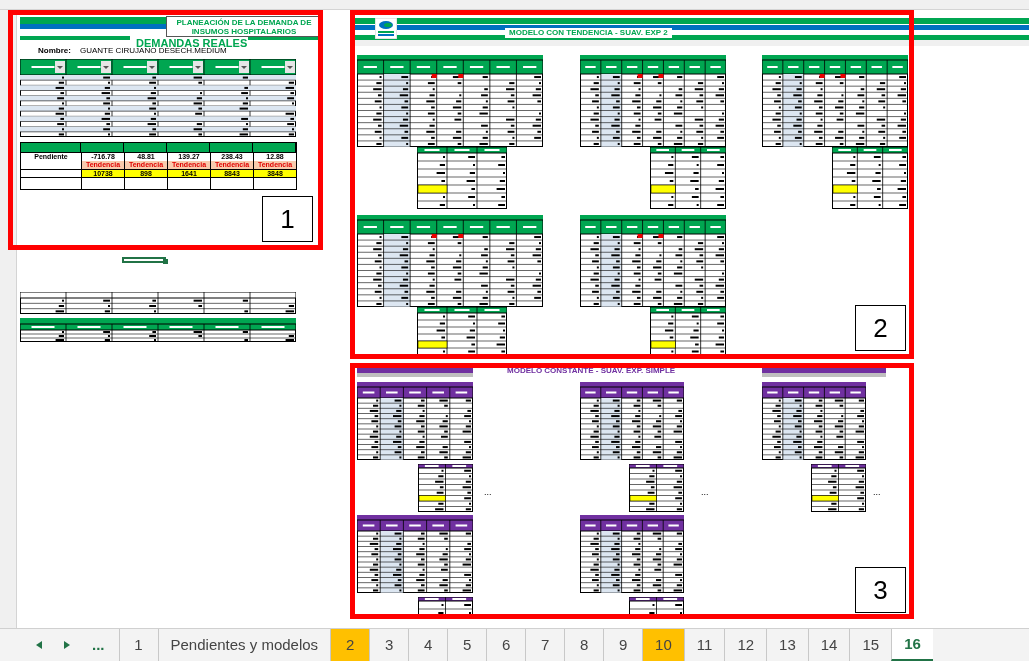 The width and height of the screenshot is (1029, 661). I want to click on annotation-label: 1, so click(287, 219).